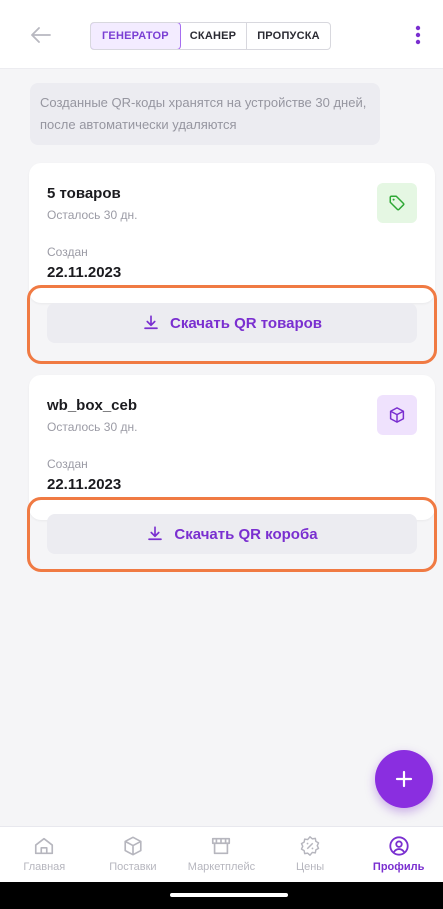  Describe the element at coordinates (214, 36) in the screenshot. I see `tab-scanner: СКАНЕР` at that location.